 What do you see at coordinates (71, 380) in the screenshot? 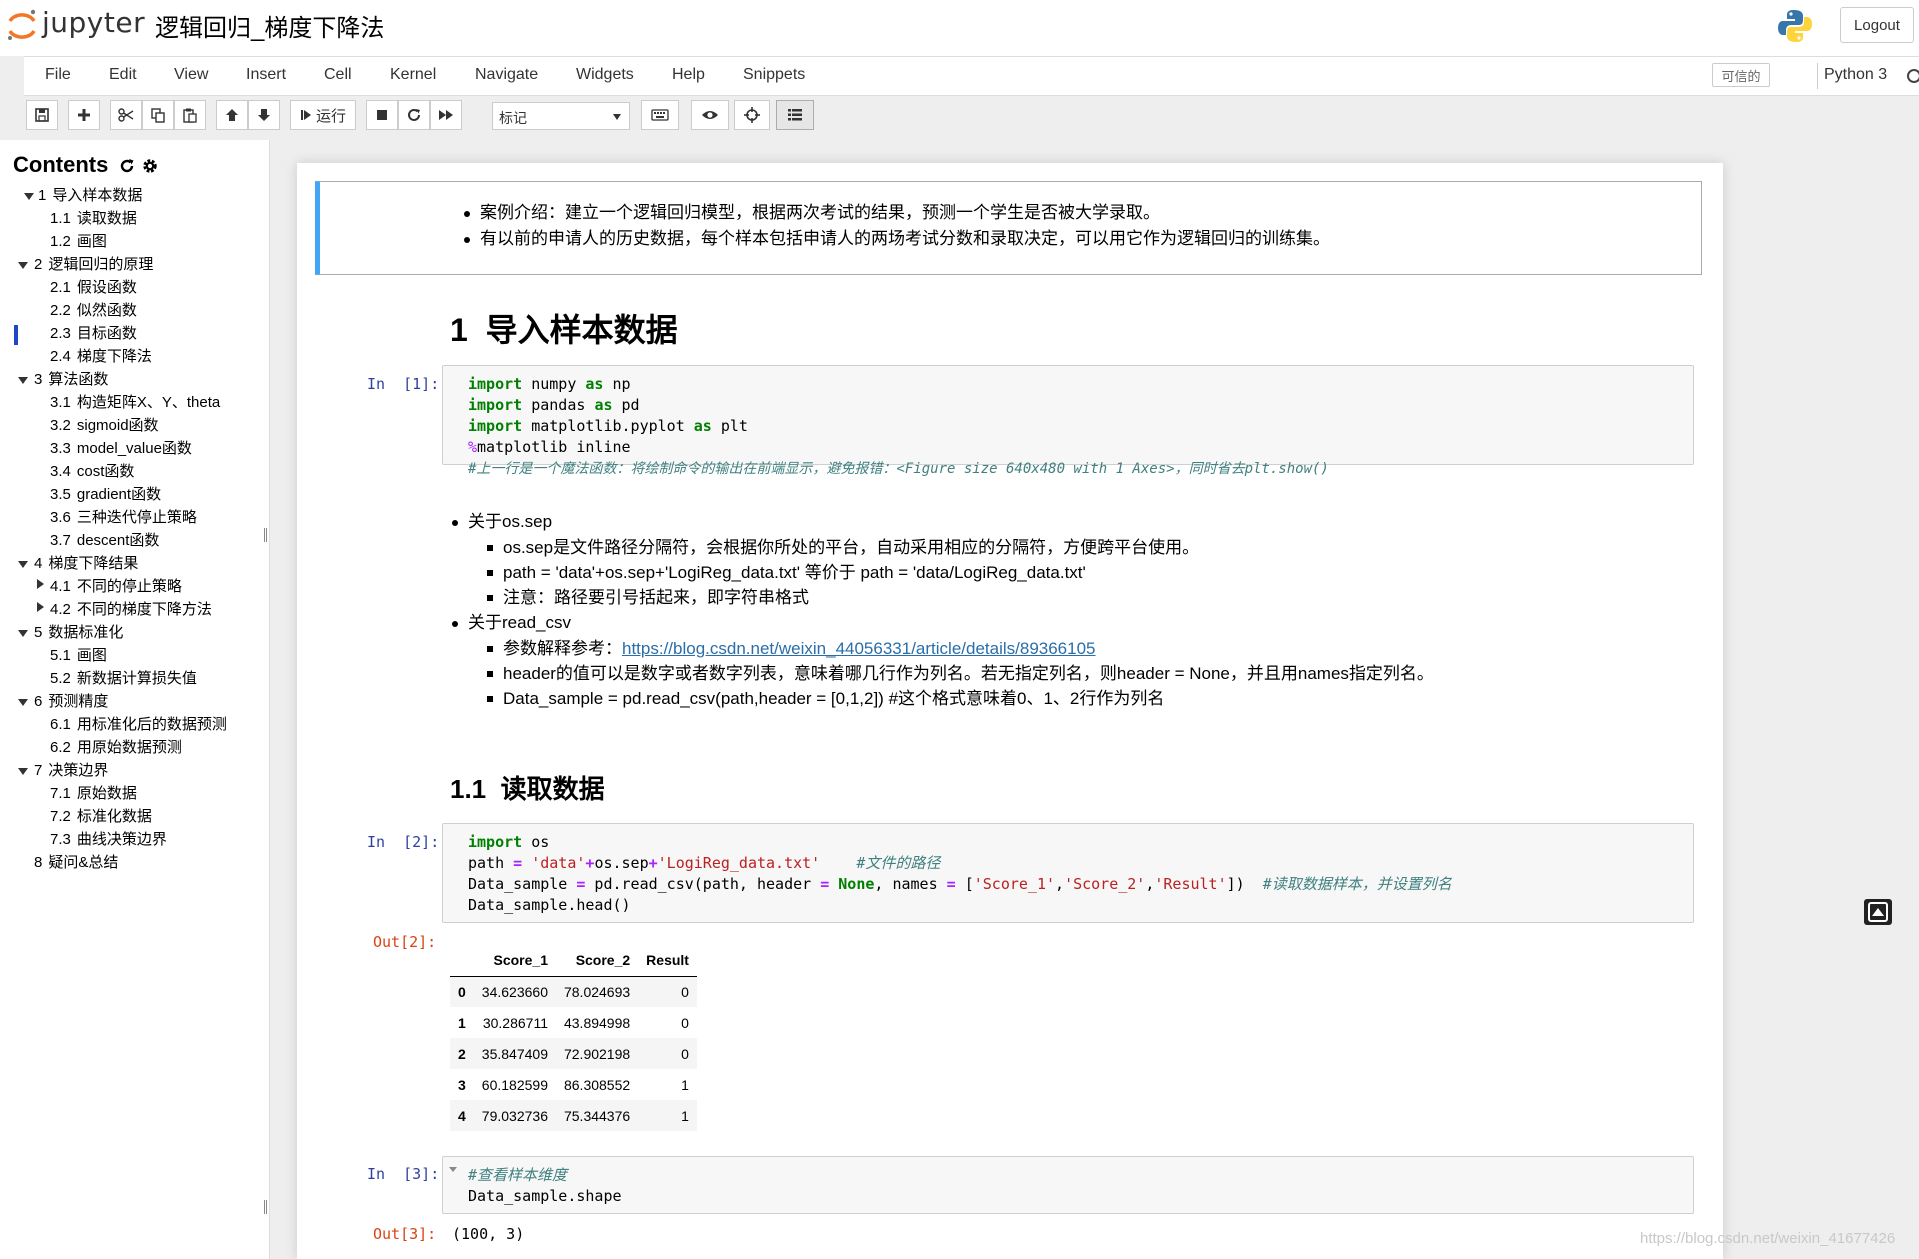
I see `toc-item-3: 3 算法函数` at bounding box center [71, 380].